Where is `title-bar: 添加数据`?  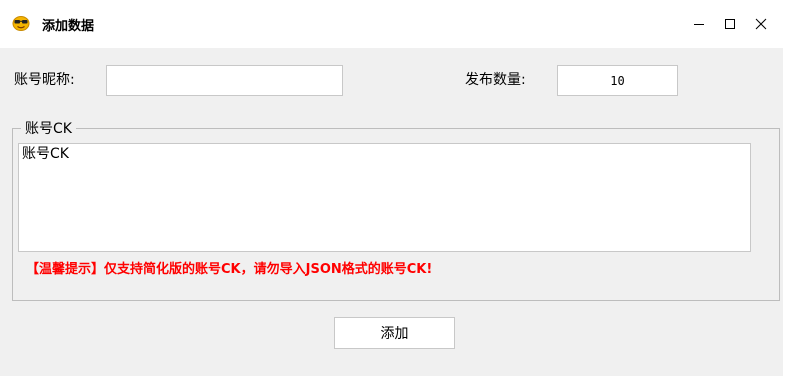
title-bar: 添加数据 is located at coordinates (391, 24).